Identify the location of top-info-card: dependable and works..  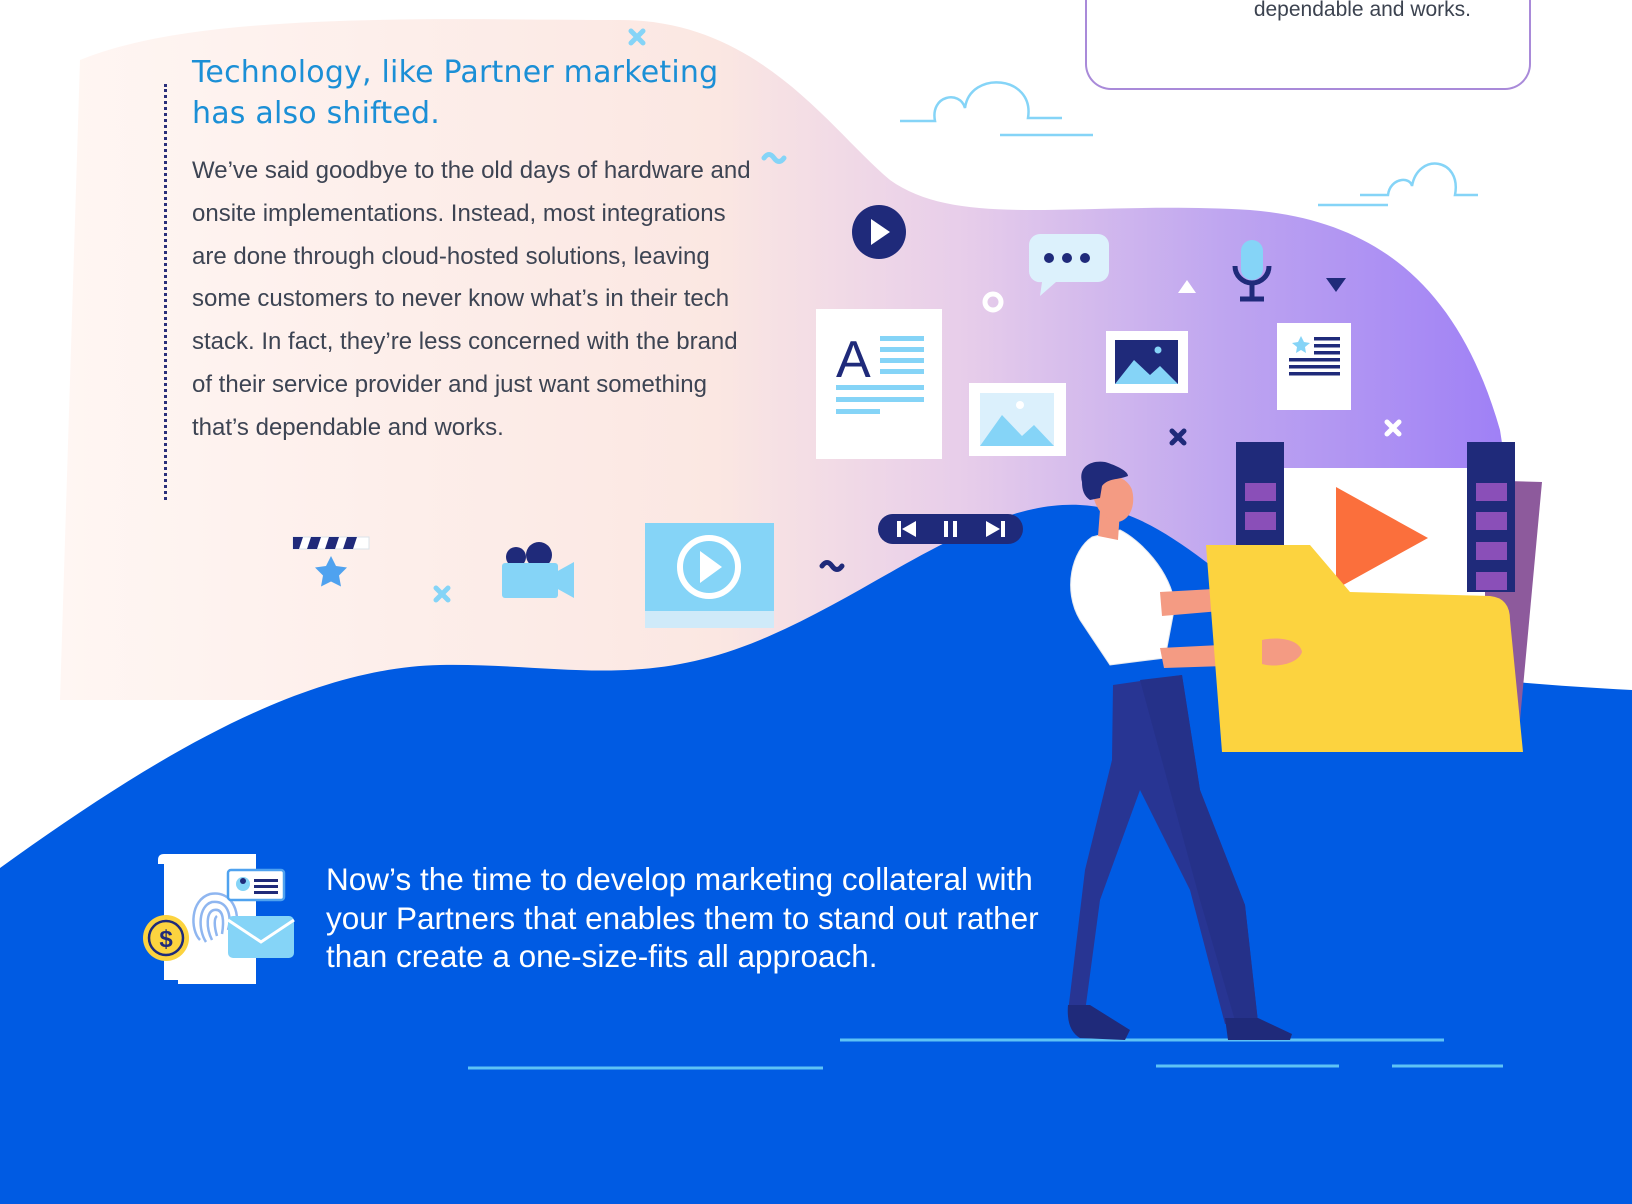
(1308, 45).